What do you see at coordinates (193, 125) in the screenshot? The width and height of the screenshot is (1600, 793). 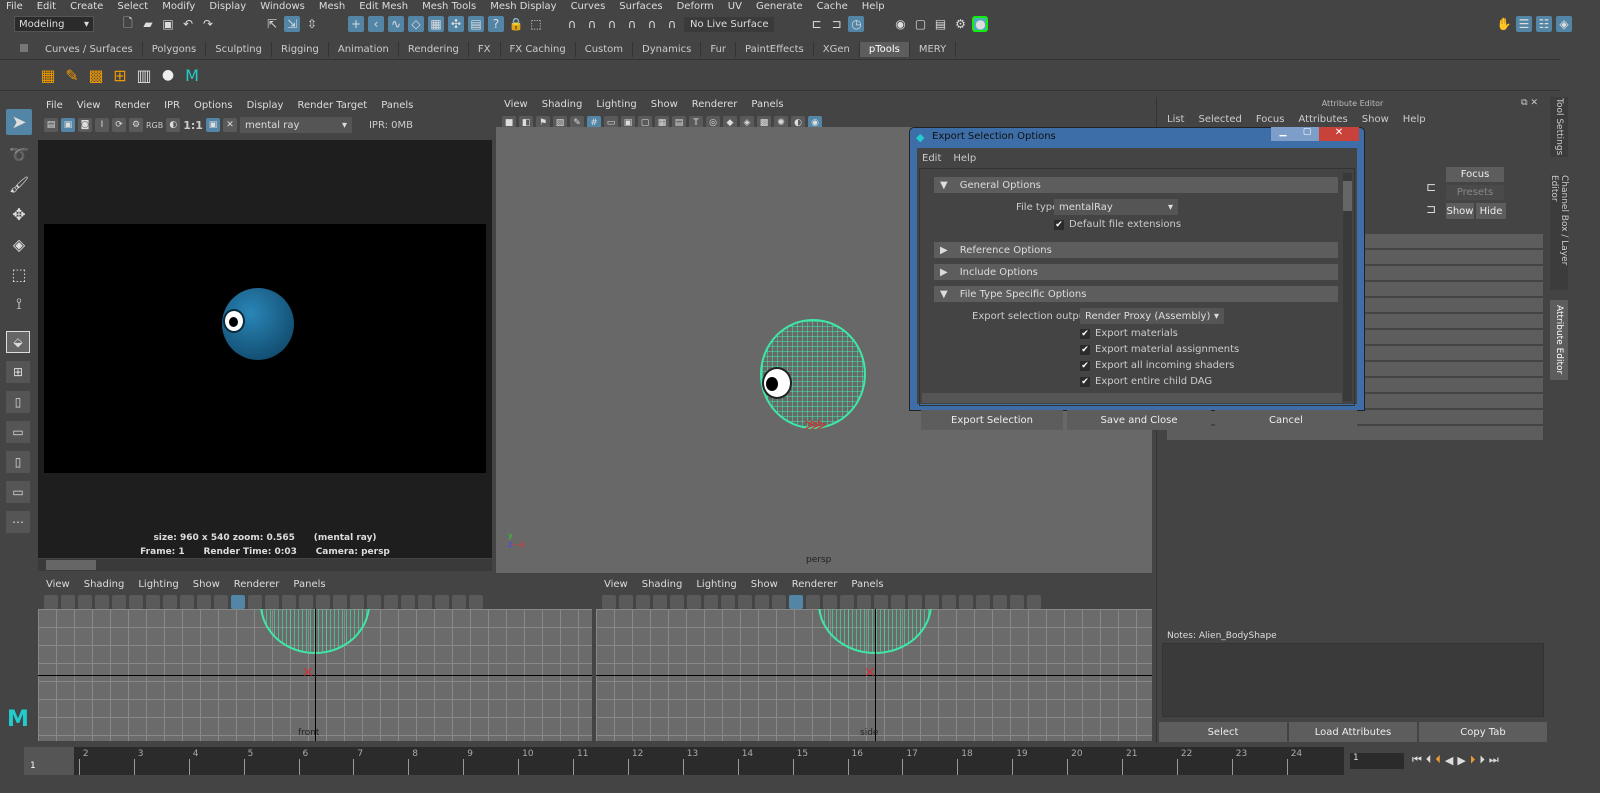 I see `real-size-button: 1:1` at bounding box center [193, 125].